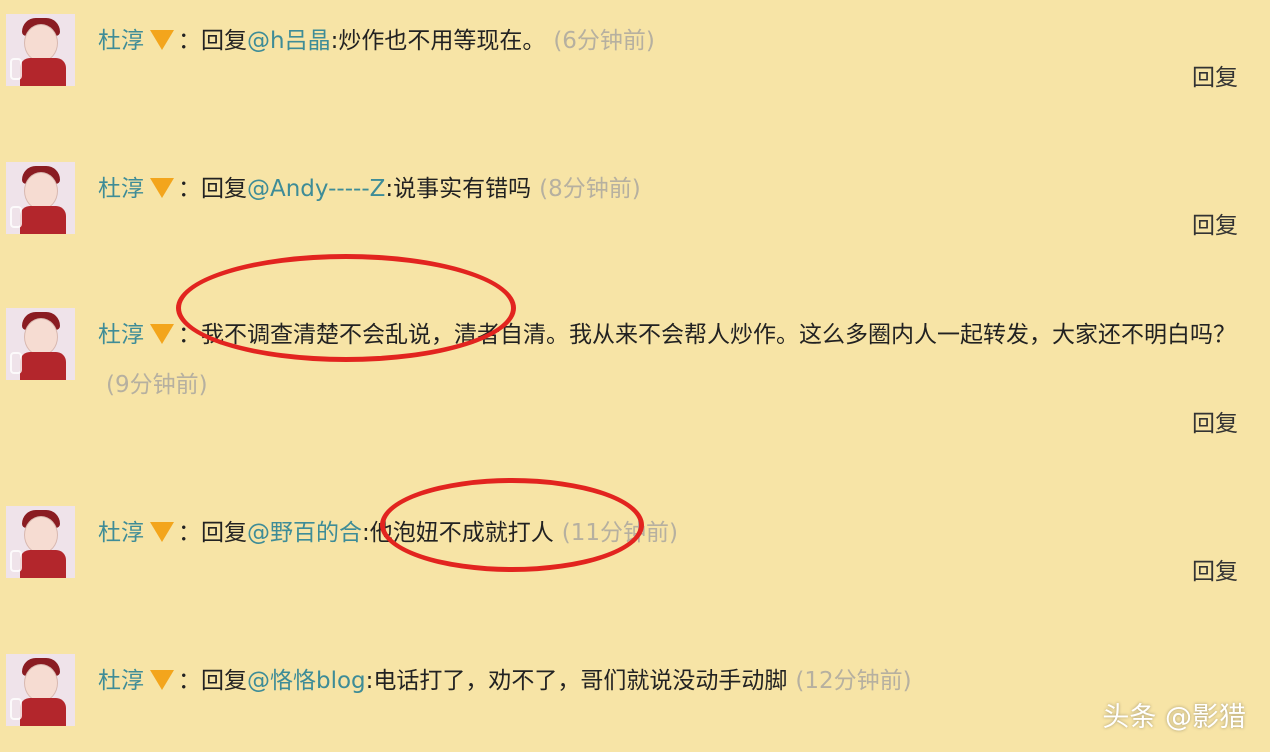 The height and width of the screenshot is (752, 1270). What do you see at coordinates (442, 41) in the screenshot?
I see `comment-body: 炒作也不用等现在。` at bounding box center [442, 41].